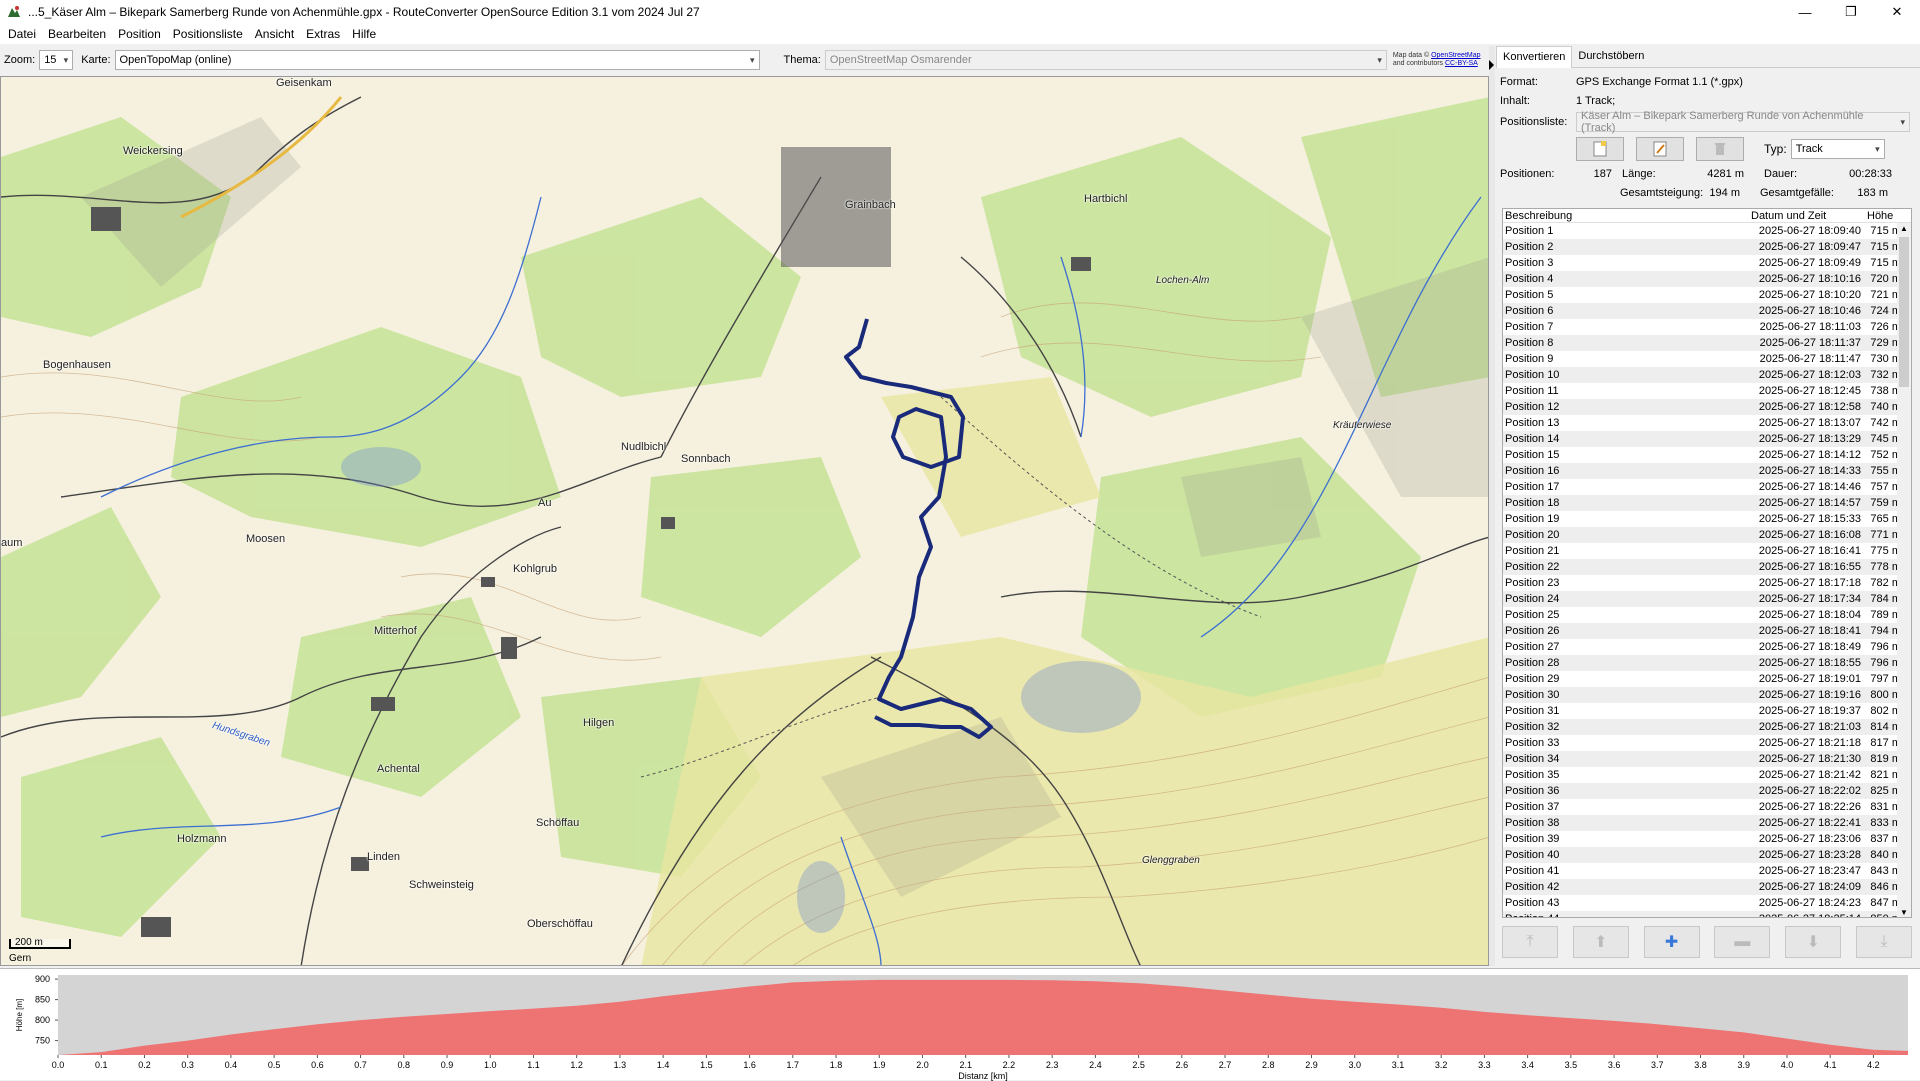 This screenshot has width=1920, height=1081. I want to click on scroll-down-icon: ▼, so click(1904, 912).